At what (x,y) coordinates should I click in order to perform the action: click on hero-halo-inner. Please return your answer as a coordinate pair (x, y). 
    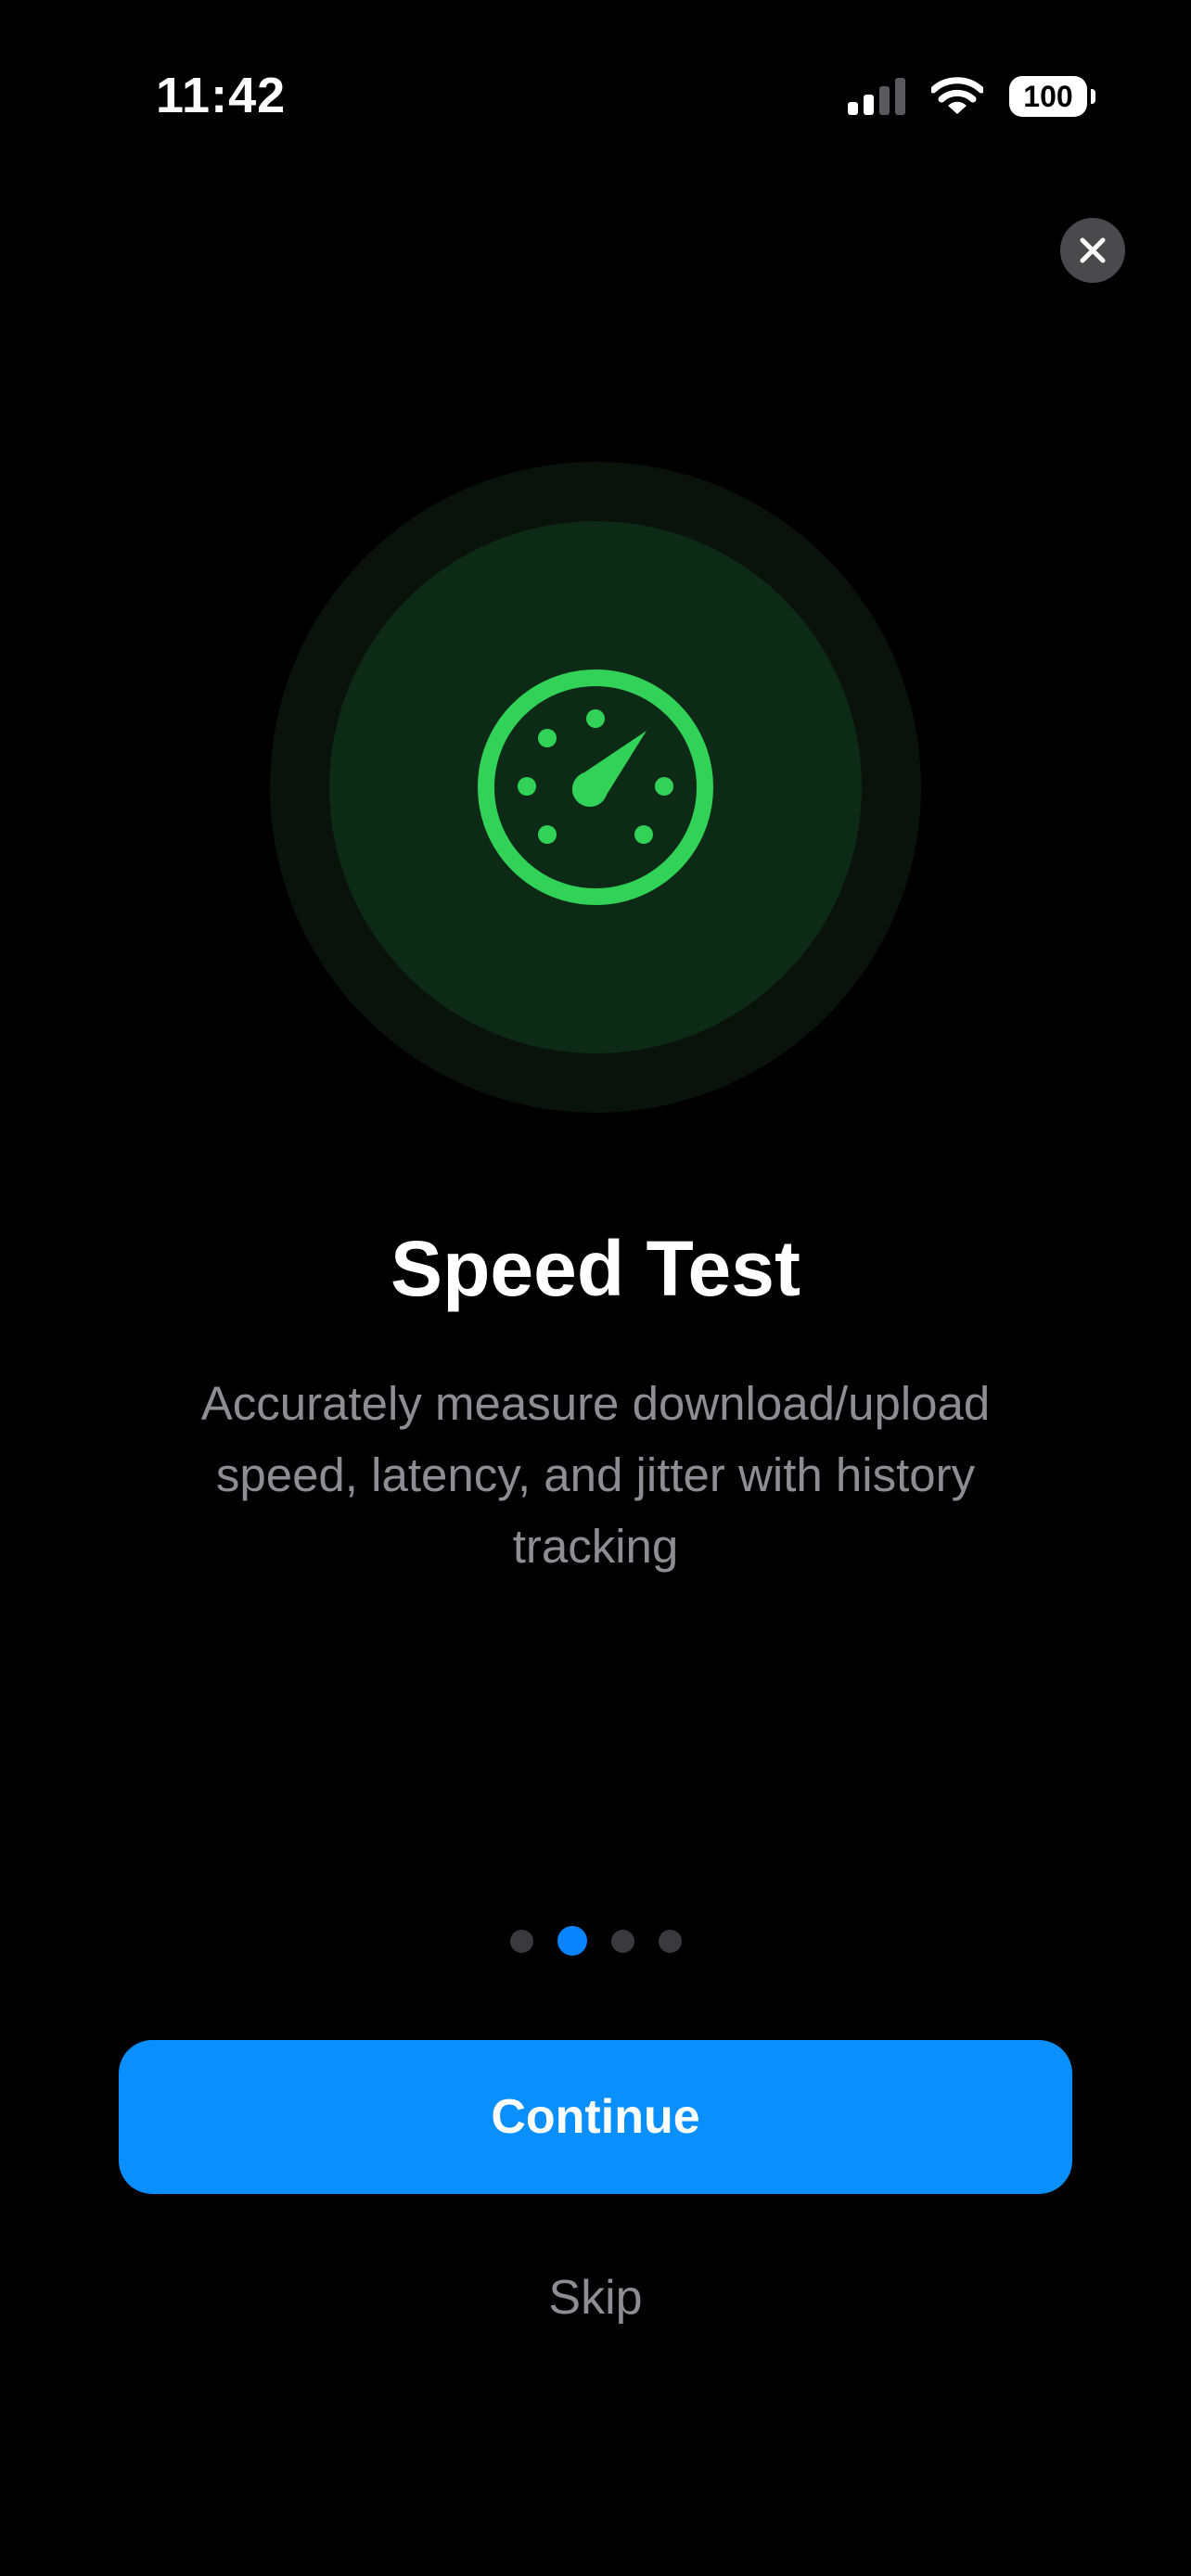
    Looking at the image, I should click on (595, 787).